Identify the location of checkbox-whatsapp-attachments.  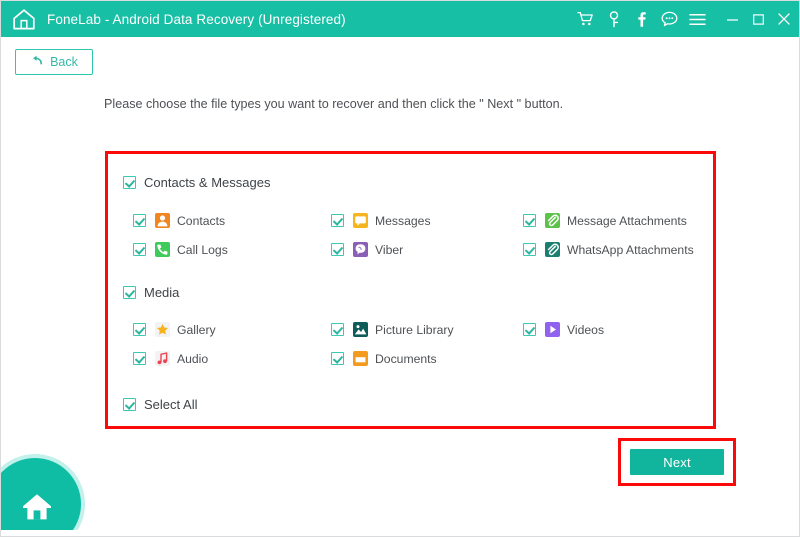
(529, 249).